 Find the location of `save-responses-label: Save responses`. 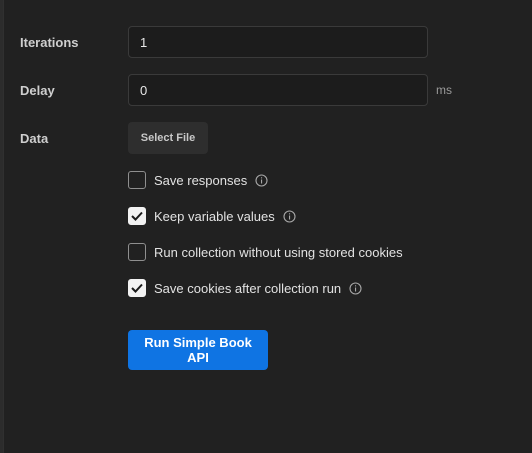

save-responses-label: Save responses is located at coordinates (201, 180).